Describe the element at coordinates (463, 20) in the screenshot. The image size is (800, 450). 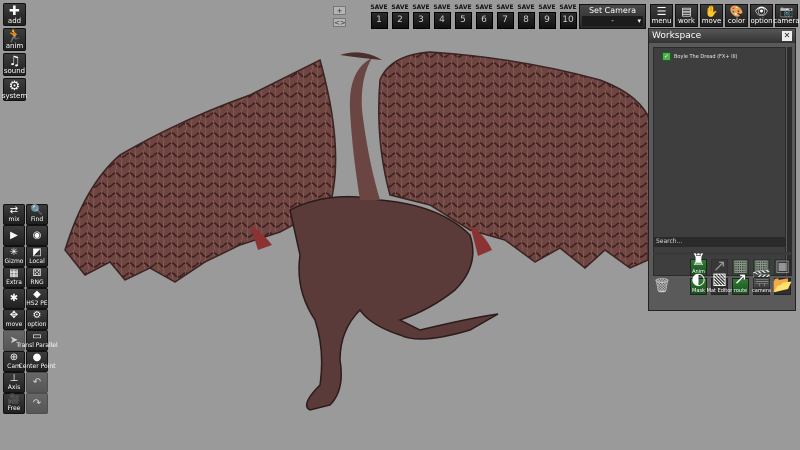
I see `clapper-icon: 5` at that location.